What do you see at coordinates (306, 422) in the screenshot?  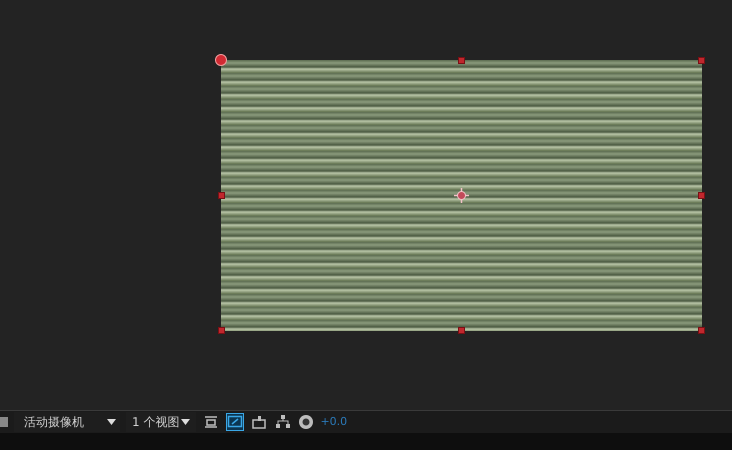 I see `aperture-icon` at bounding box center [306, 422].